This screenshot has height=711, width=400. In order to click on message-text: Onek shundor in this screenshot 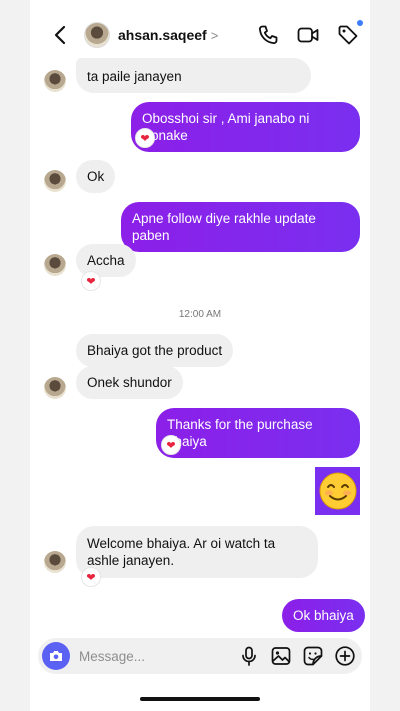, I will do `click(129, 382)`.